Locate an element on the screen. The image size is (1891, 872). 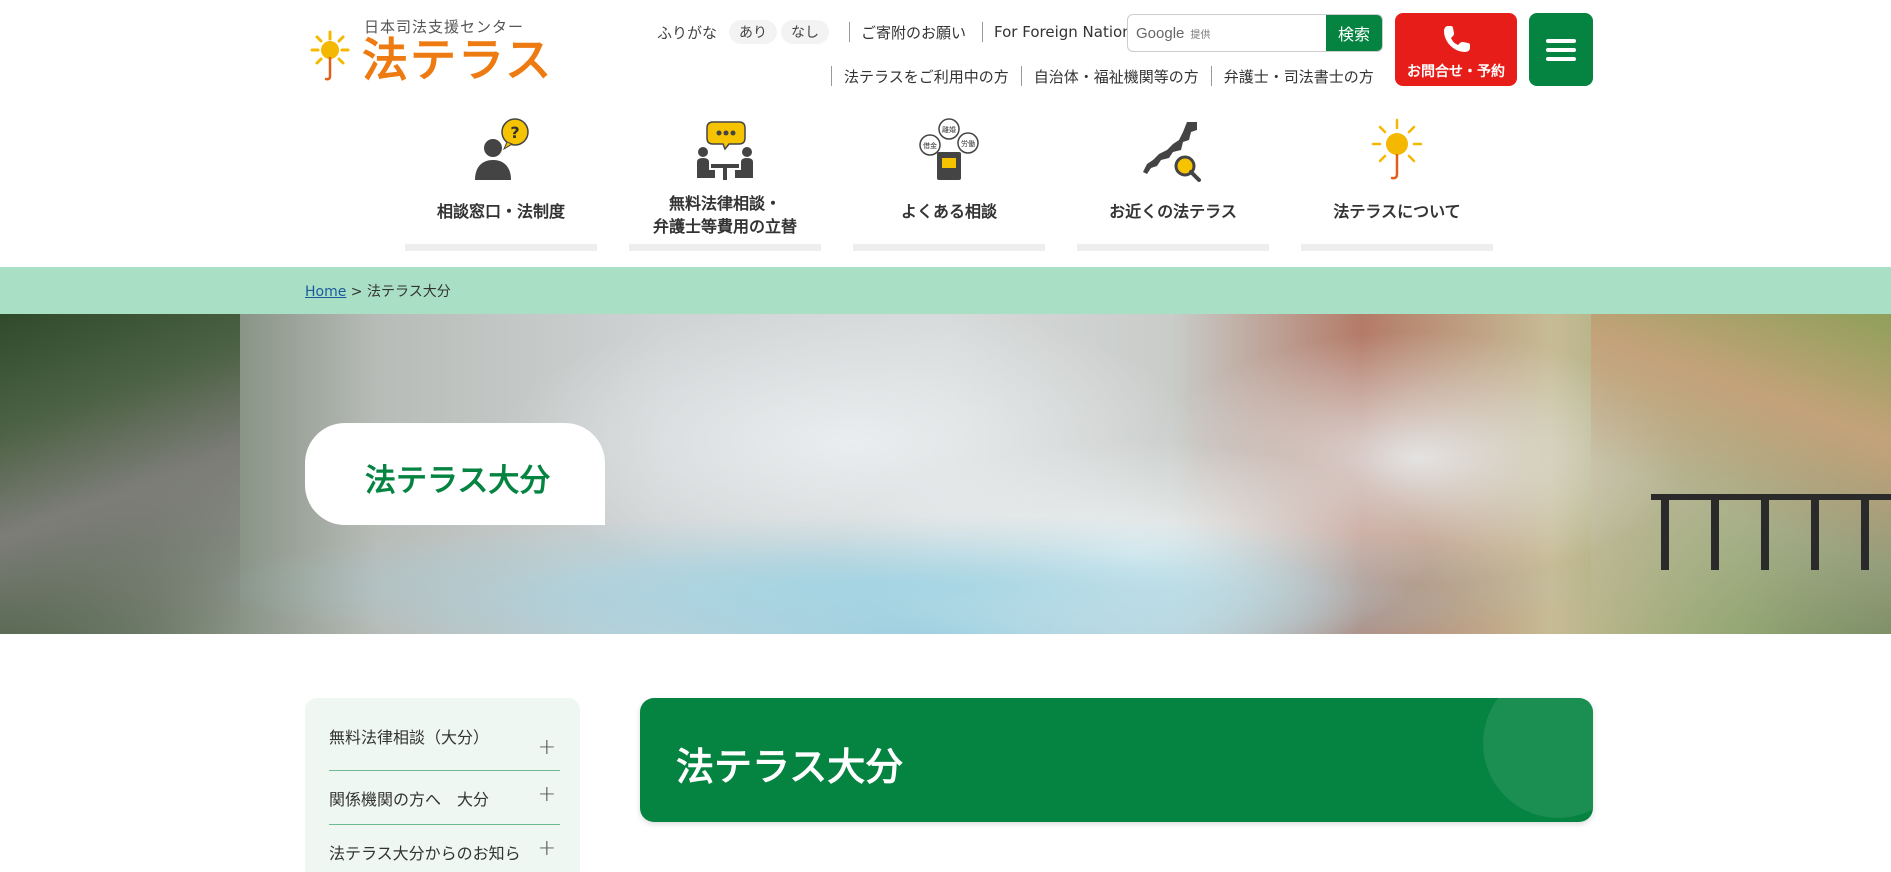
hero-title-card: 法テラス大分 is located at coordinates (455, 474).